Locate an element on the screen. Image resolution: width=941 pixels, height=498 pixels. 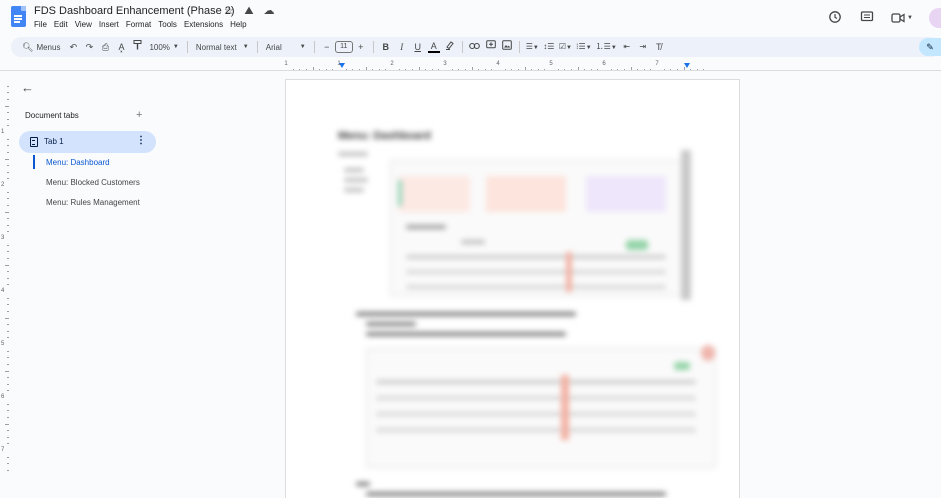
ruler-number: 7 is located at coordinates (3, 450).